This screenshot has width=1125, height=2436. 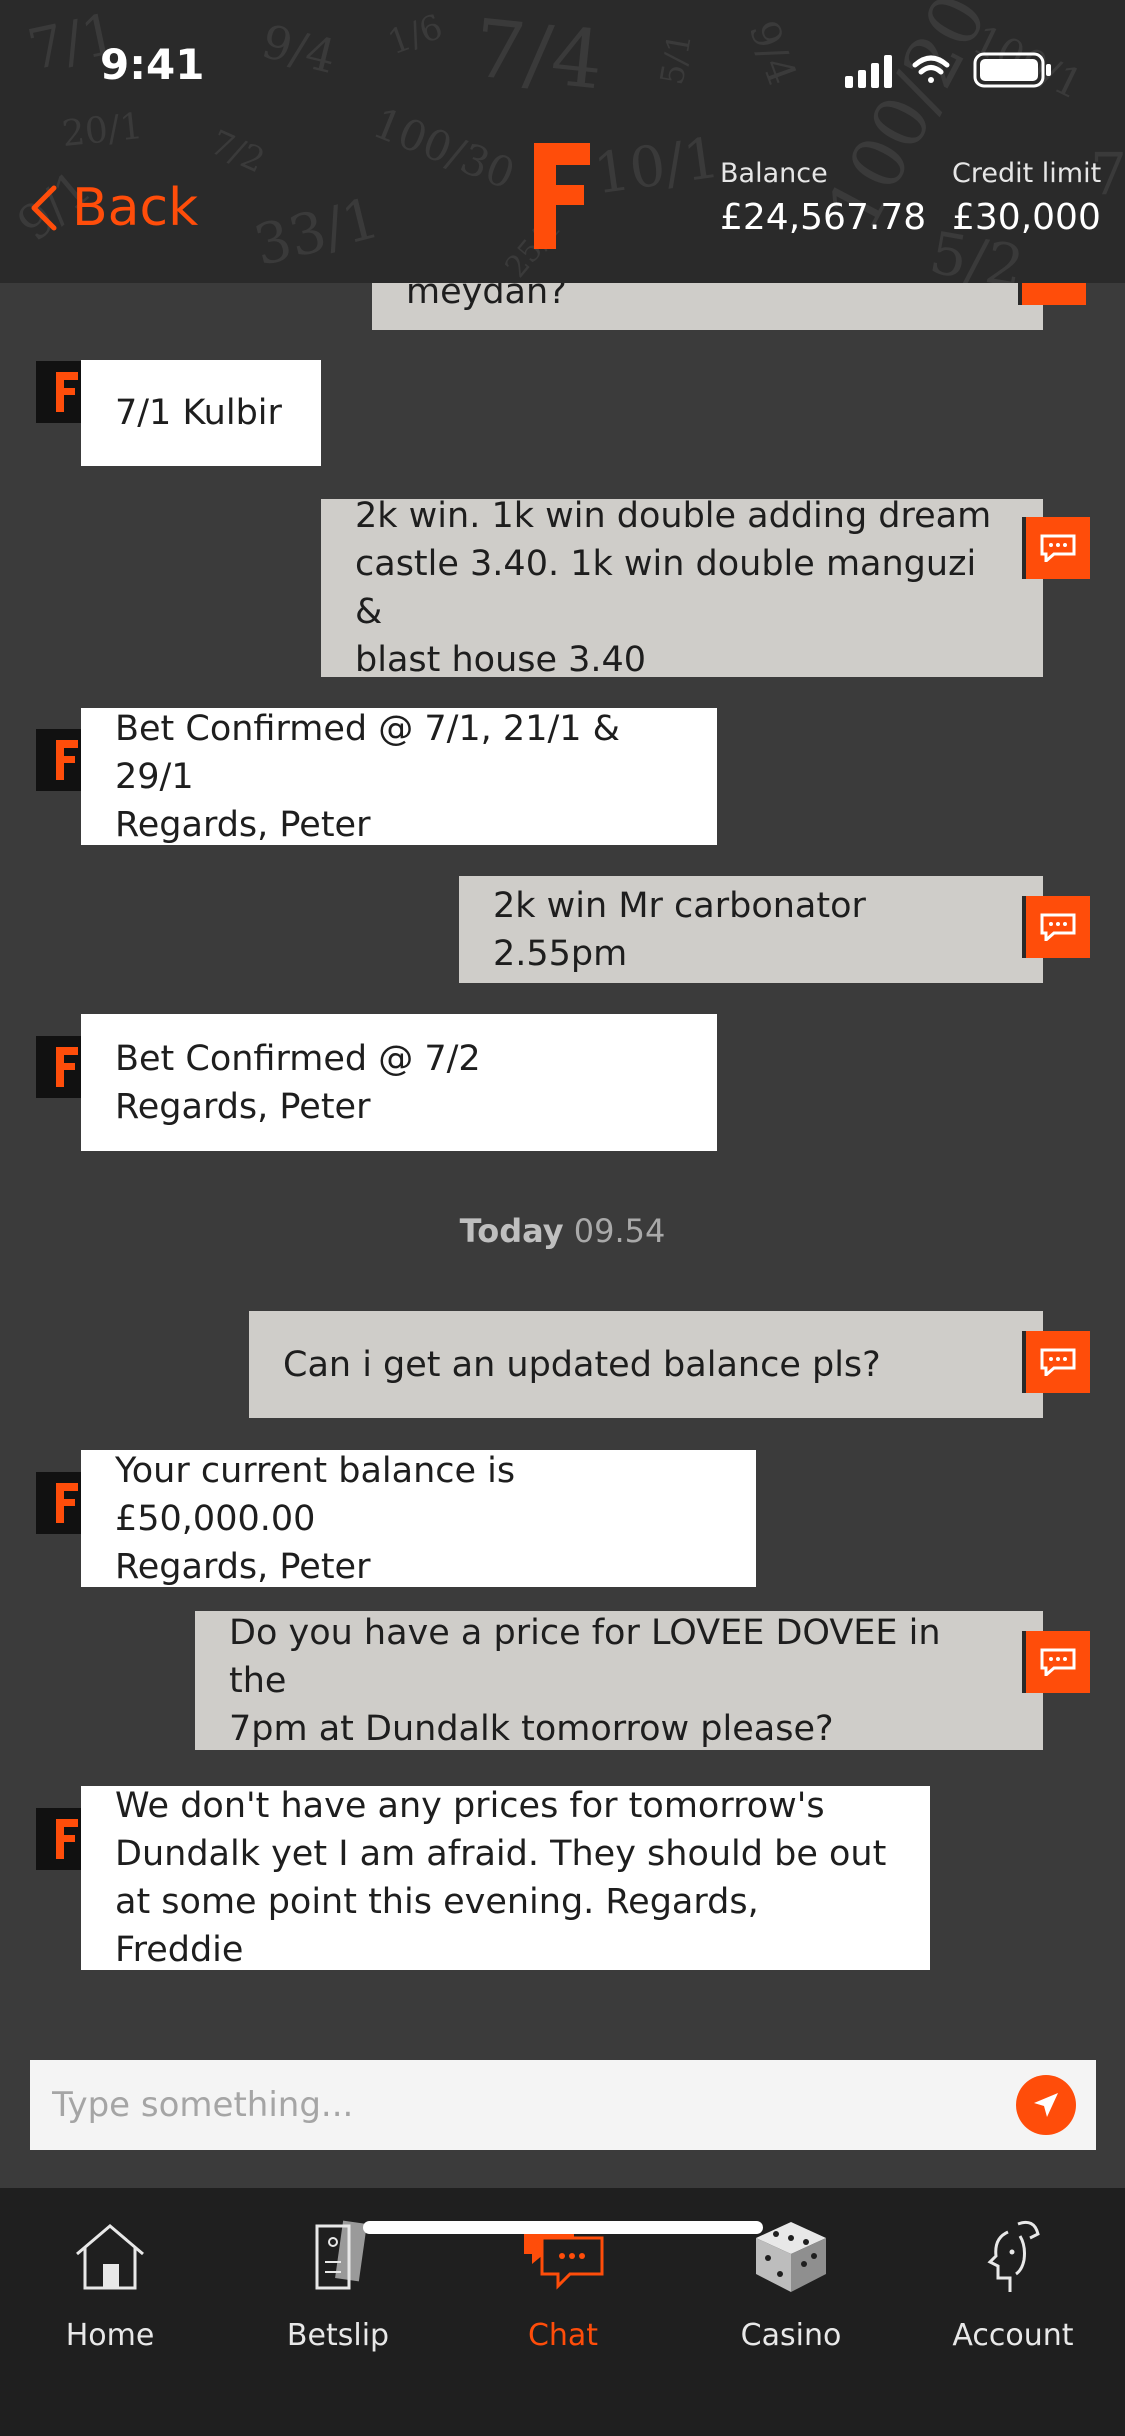 I want to click on account-icon, so click(x=1013, y=2256).